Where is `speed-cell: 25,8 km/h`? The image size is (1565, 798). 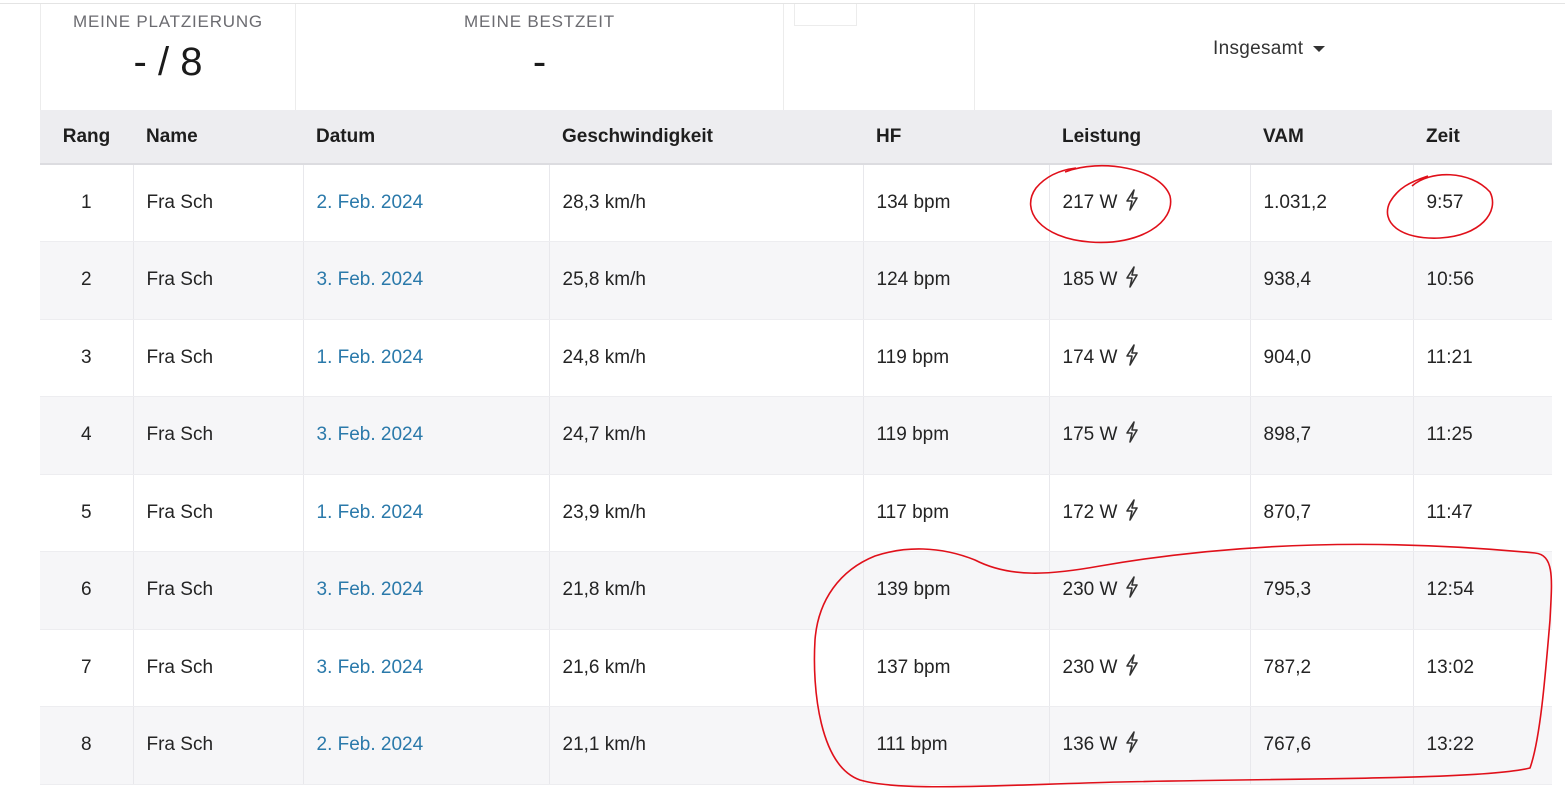 speed-cell: 25,8 km/h is located at coordinates (705, 280).